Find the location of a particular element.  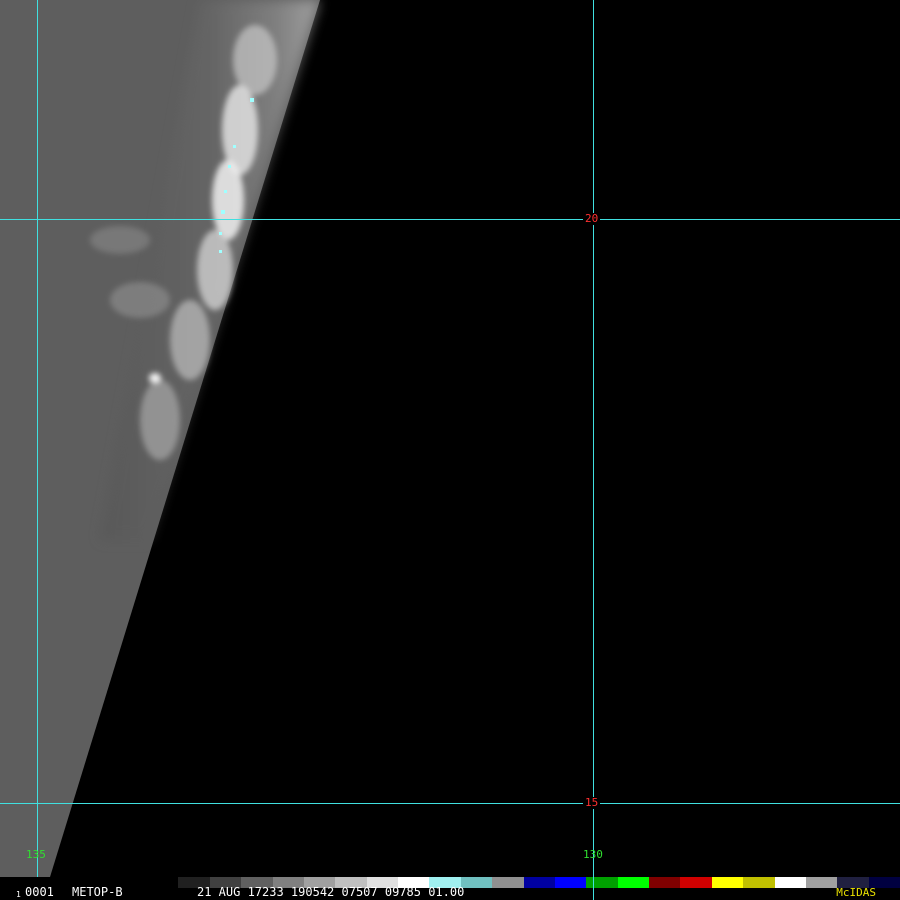

latitude-label-20: 20 is located at coordinates (592, 218).